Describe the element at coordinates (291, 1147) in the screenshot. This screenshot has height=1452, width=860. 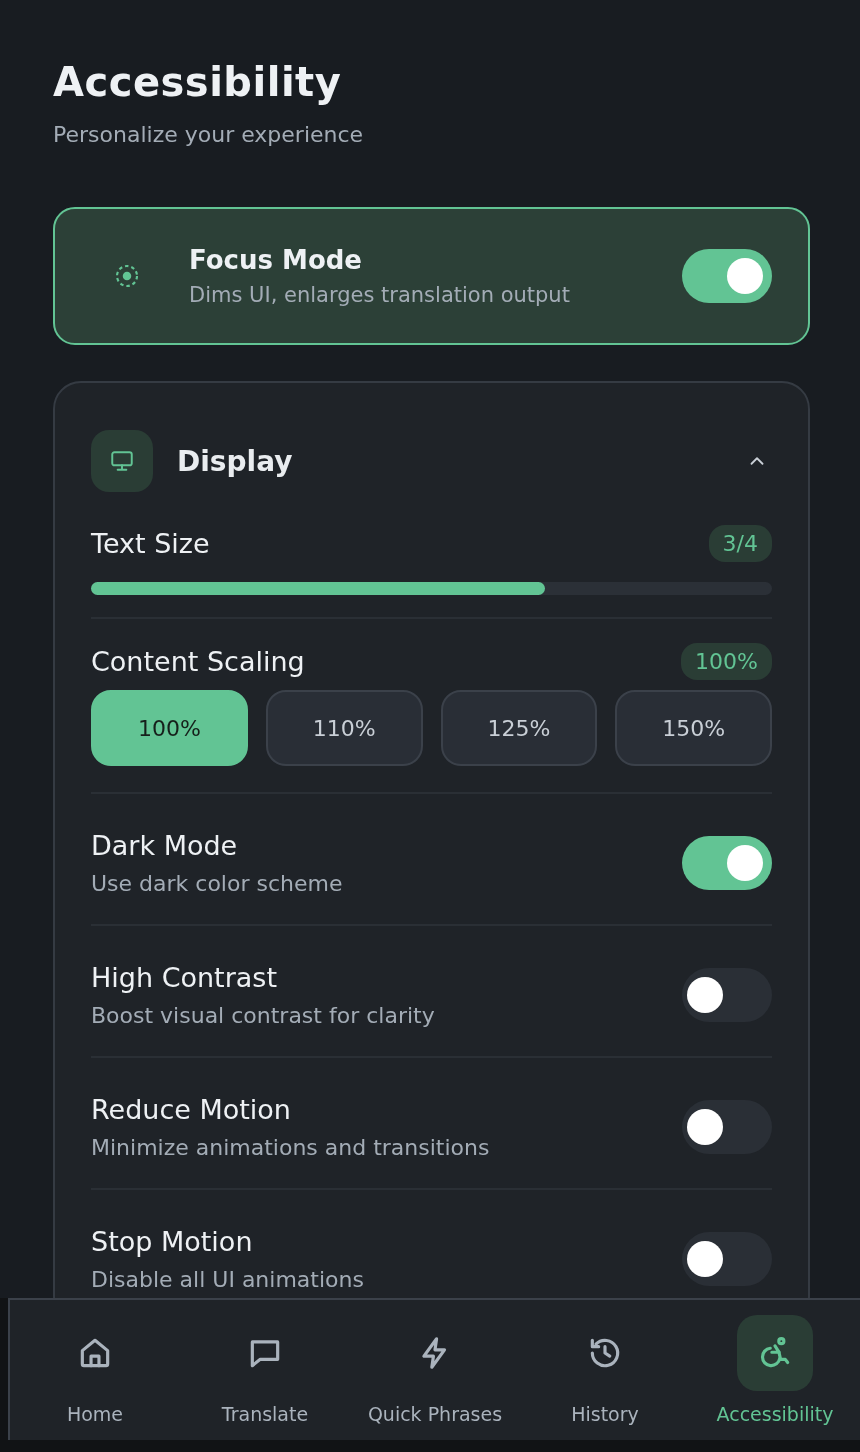
I see `setting-description: Minimize animations and transitions` at that location.